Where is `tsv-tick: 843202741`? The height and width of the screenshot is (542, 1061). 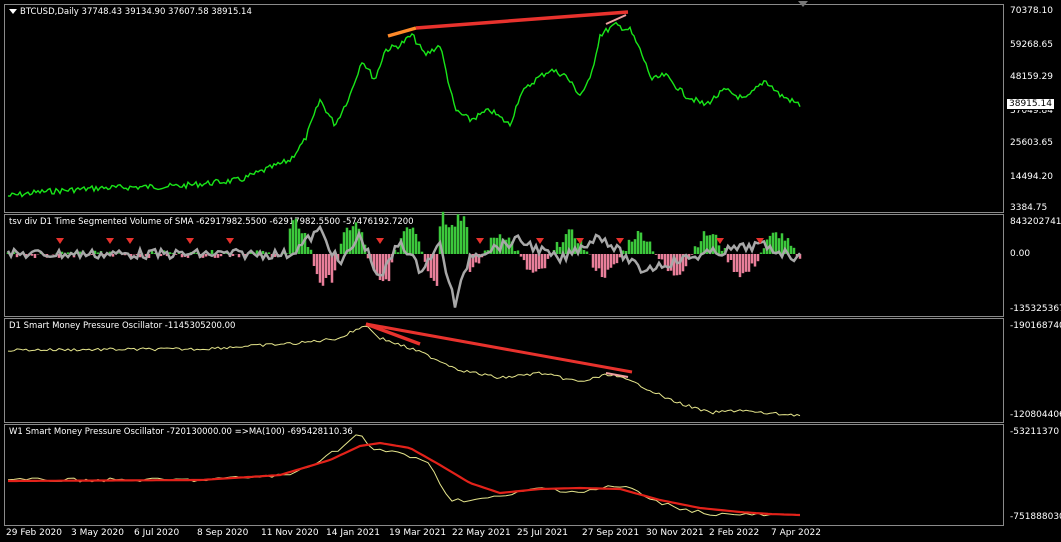
tsv-tick: 843202741 is located at coordinates (1035, 222).